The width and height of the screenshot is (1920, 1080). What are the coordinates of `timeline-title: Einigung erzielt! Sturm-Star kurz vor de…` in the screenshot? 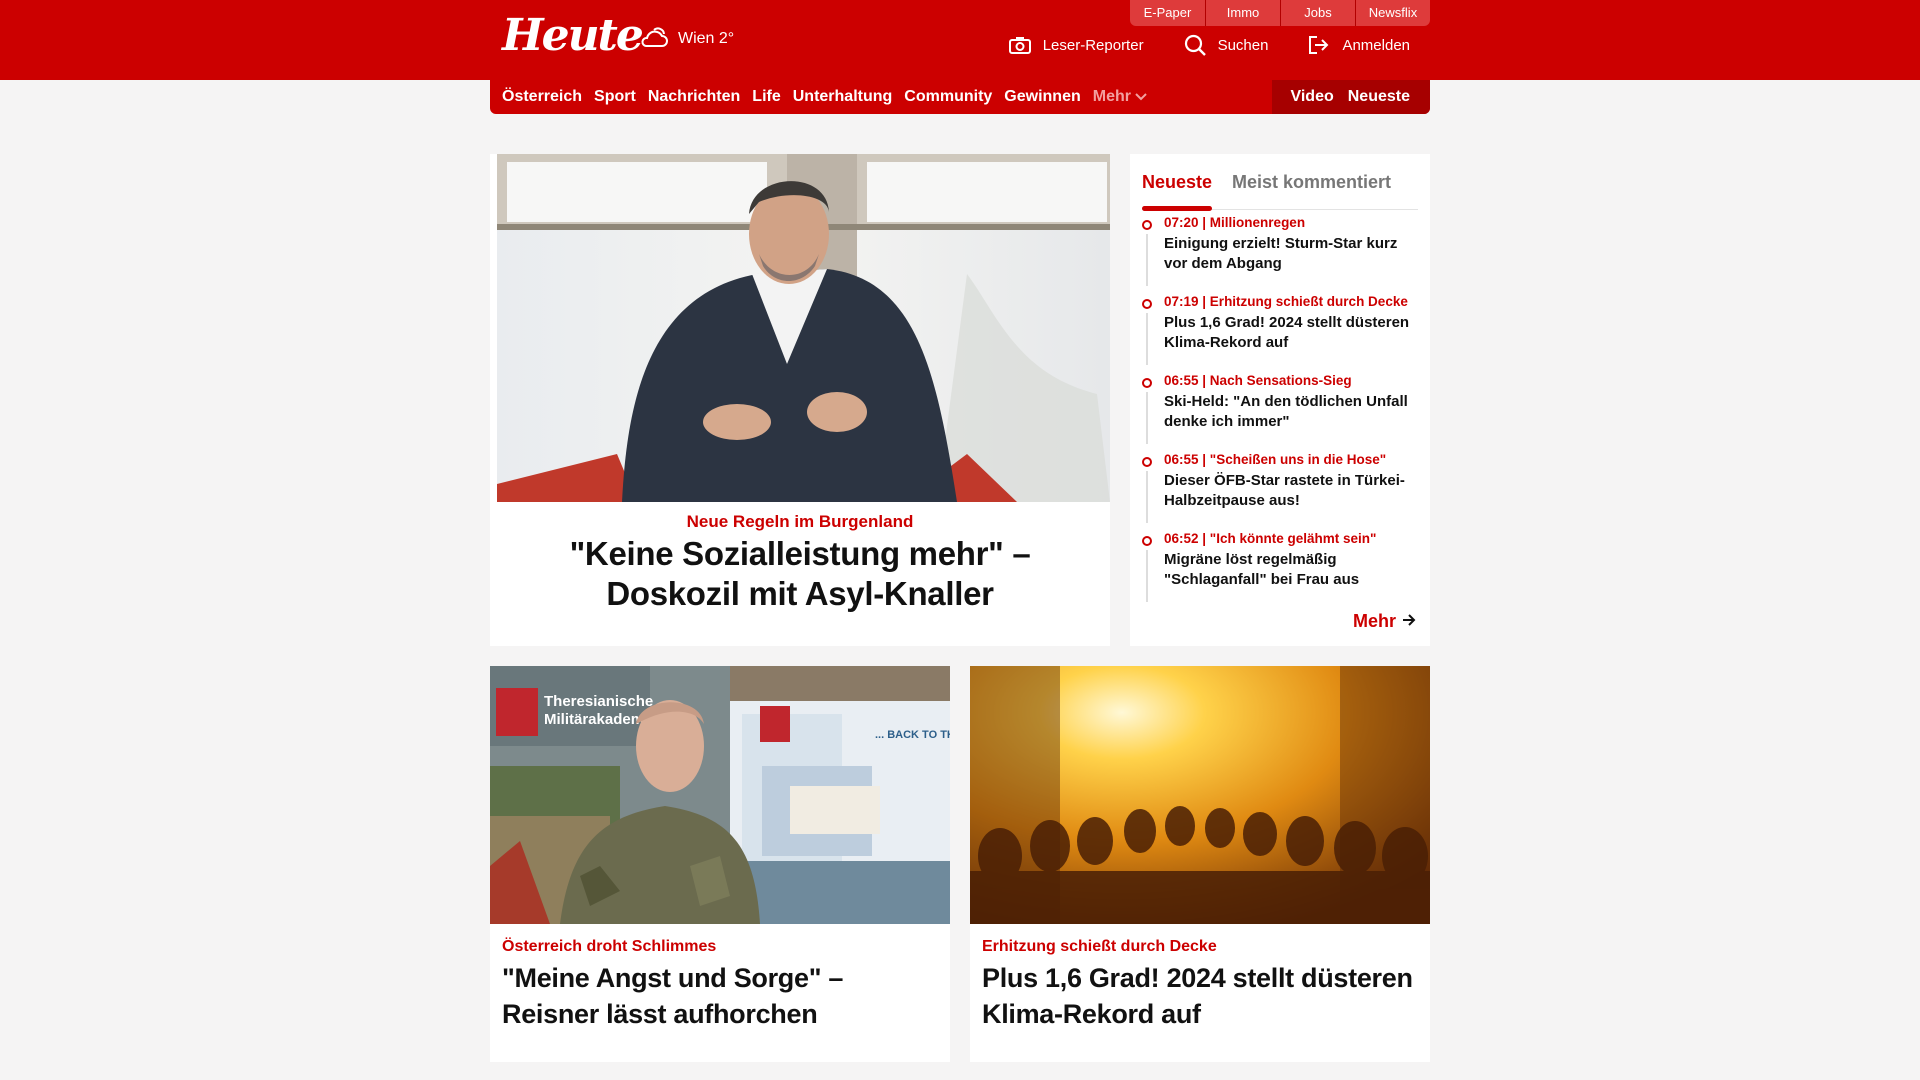 It's located at (1293, 254).